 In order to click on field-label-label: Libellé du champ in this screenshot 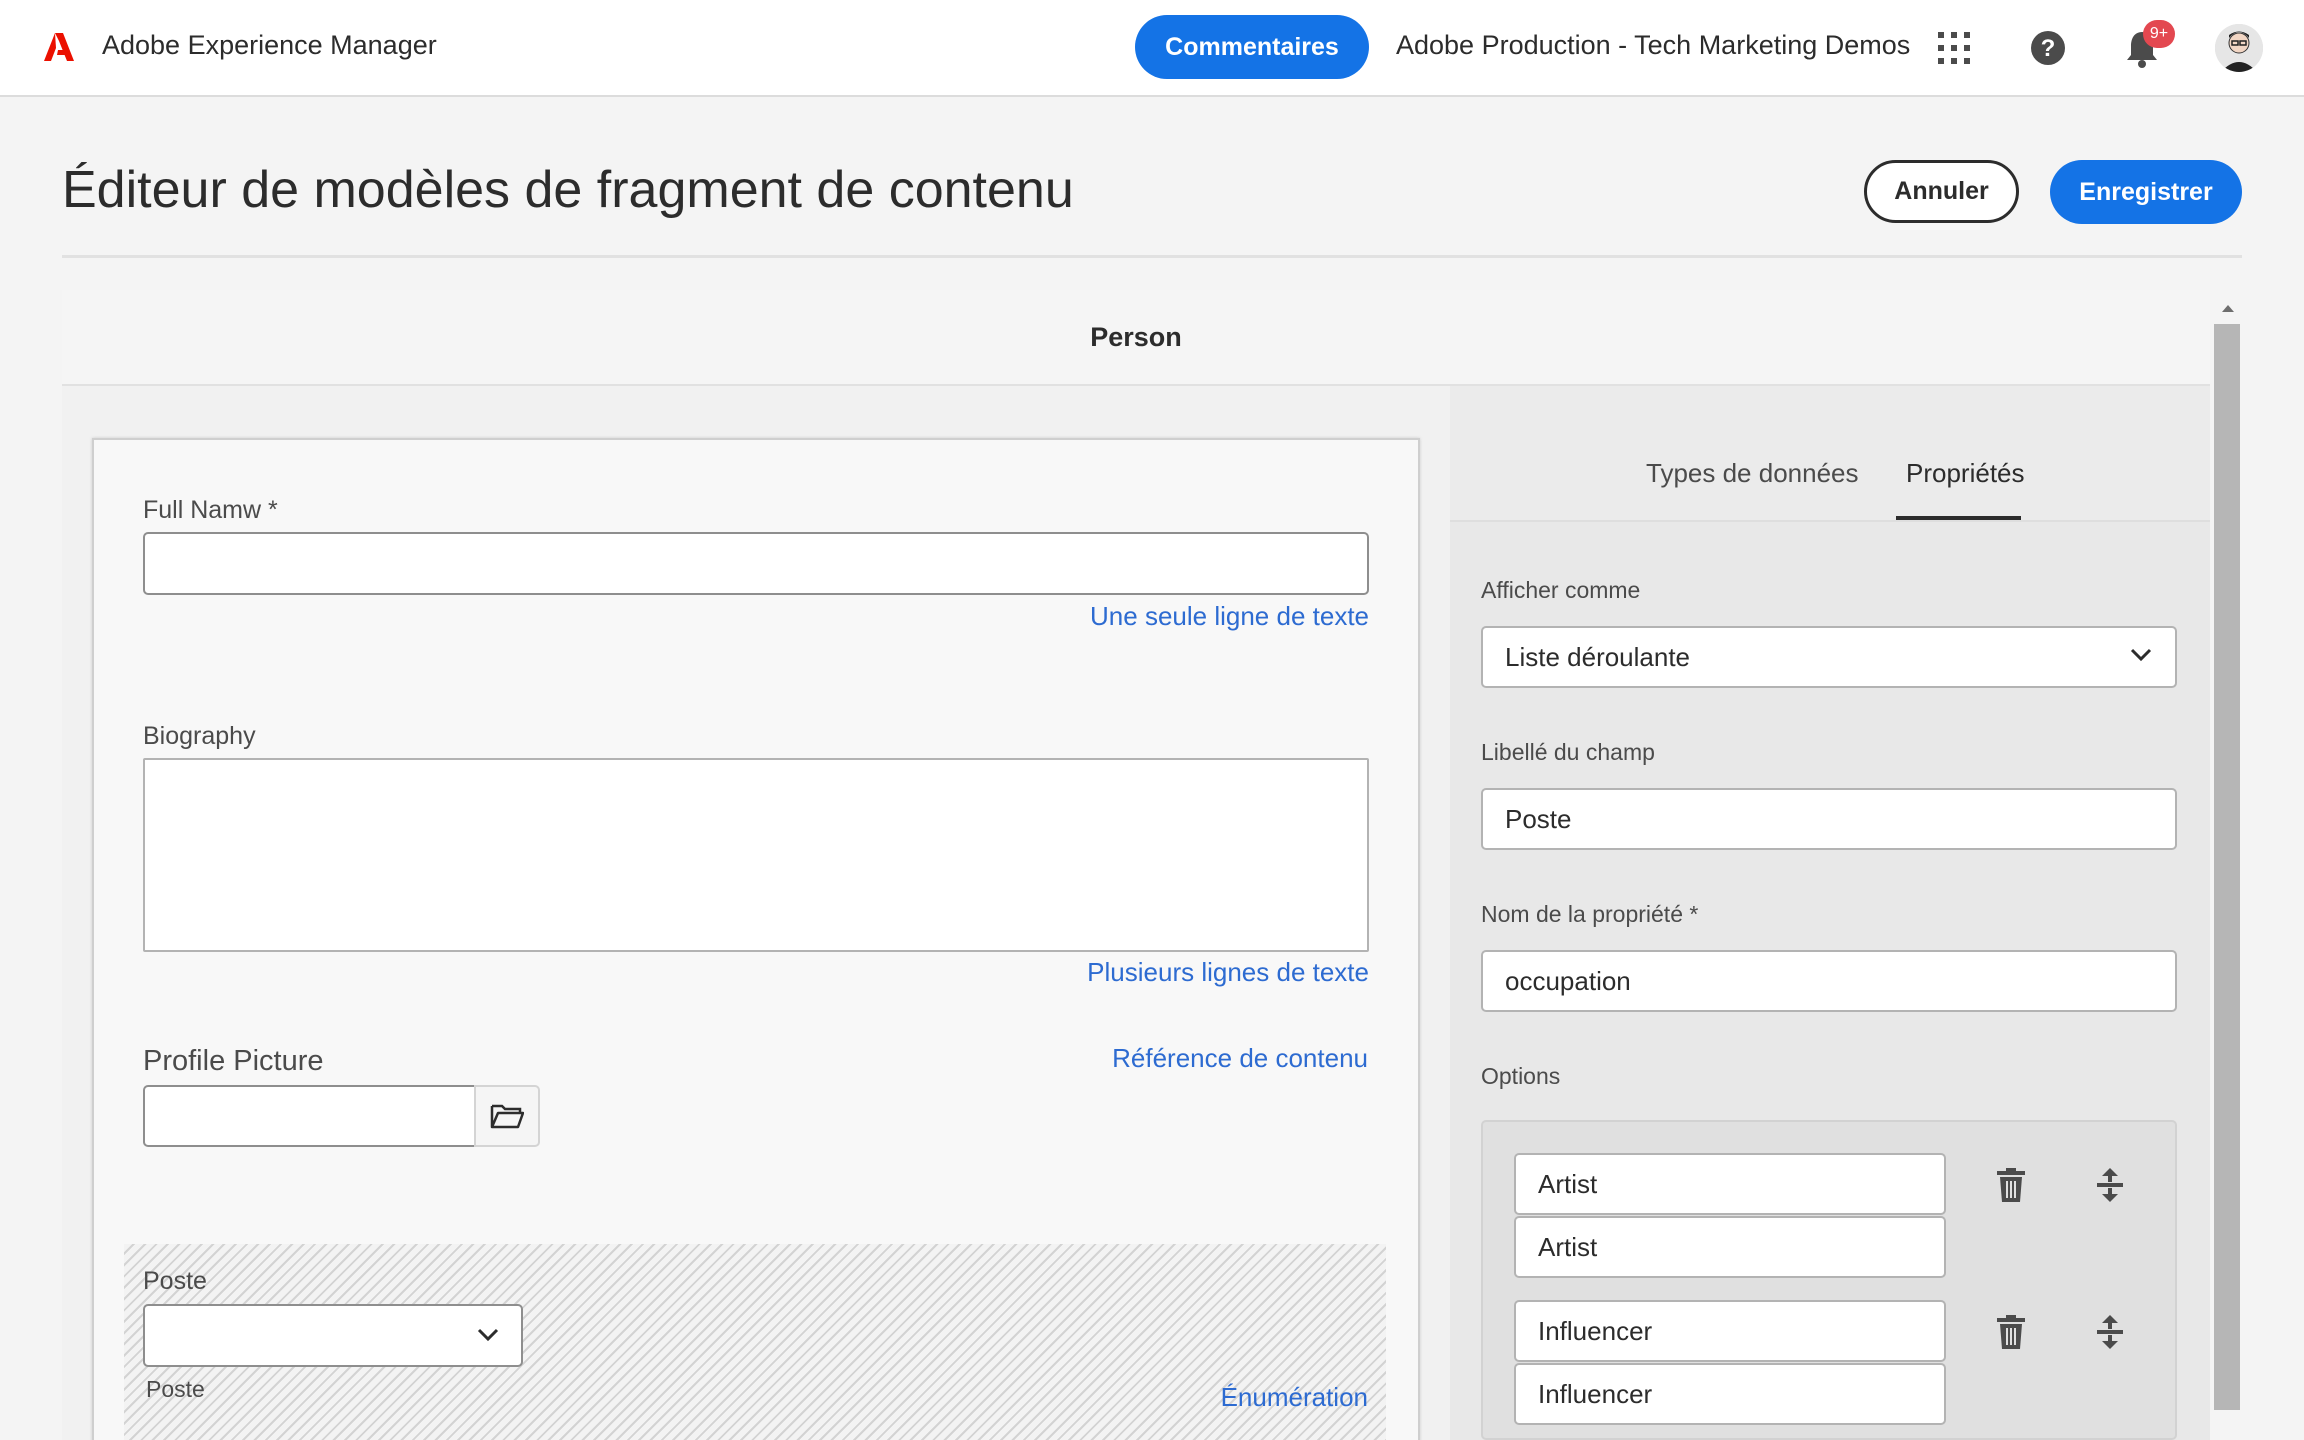, I will do `click(1568, 752)`.